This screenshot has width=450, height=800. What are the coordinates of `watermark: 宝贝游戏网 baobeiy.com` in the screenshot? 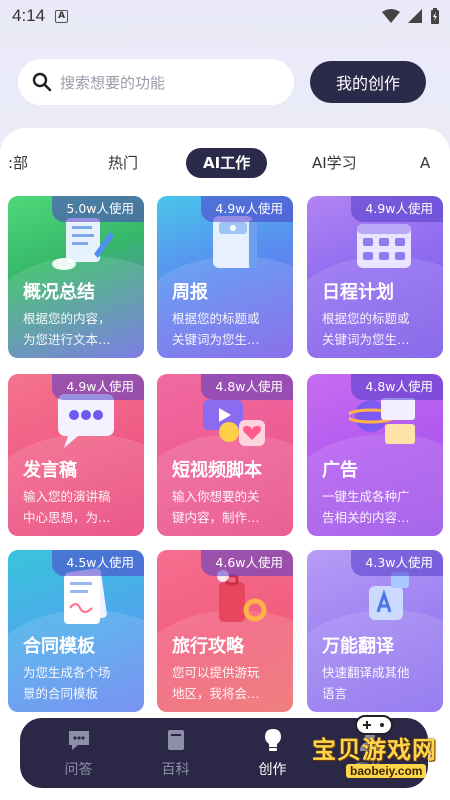 It's located at (372, 749).